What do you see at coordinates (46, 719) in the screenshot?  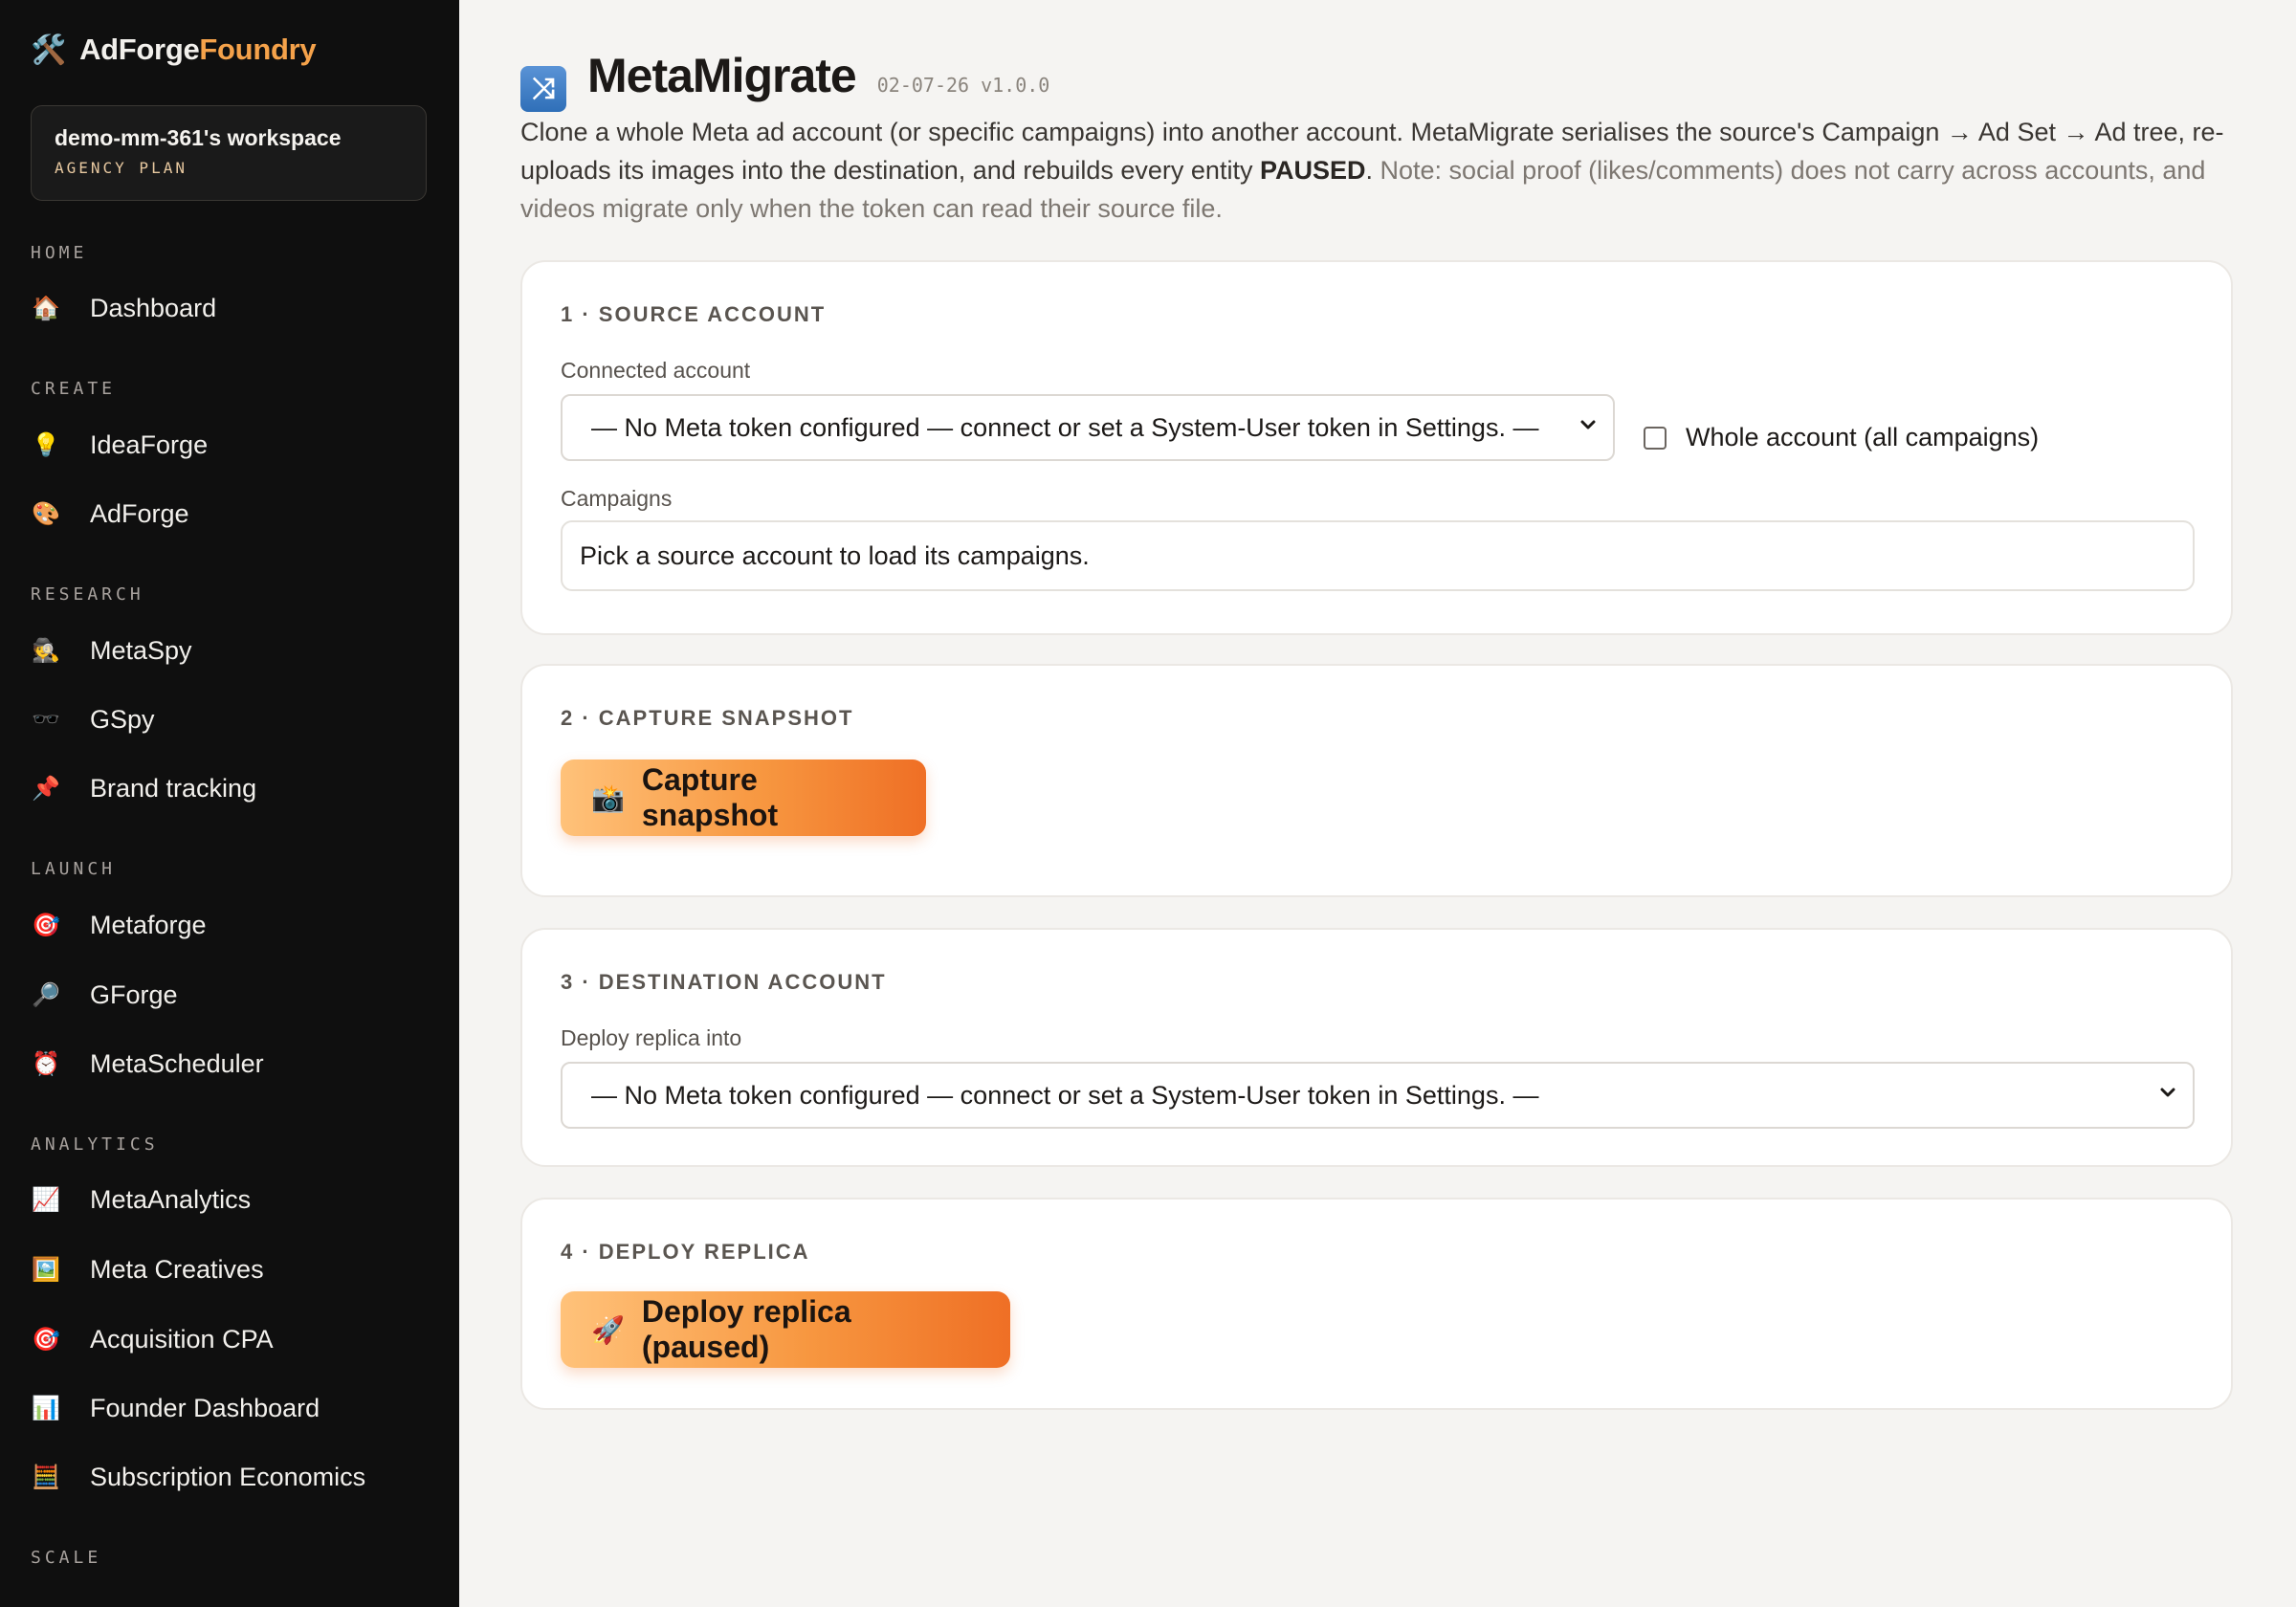 I see `sunglasses-icon: 🕶️` at bounding box center [46, 719].